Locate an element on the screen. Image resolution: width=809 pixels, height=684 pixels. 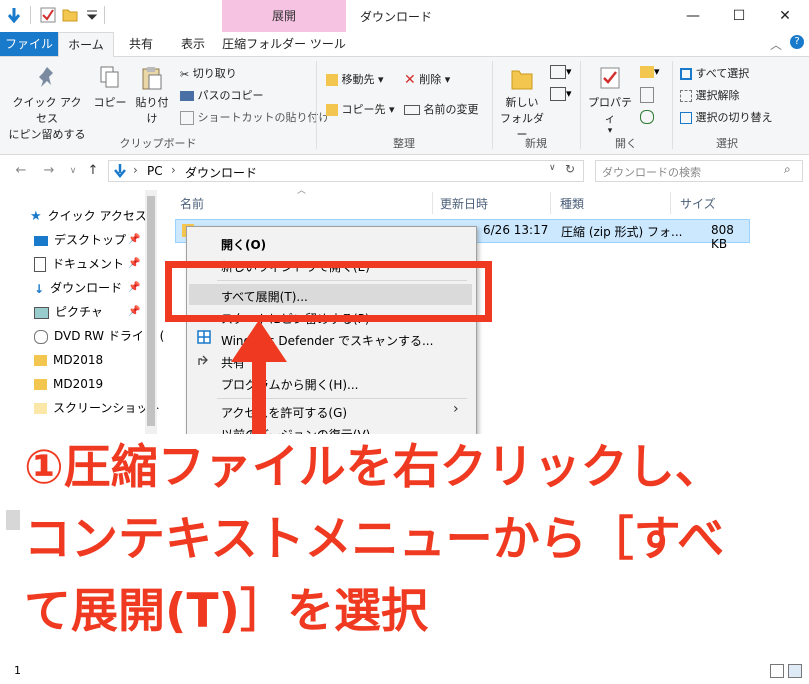
move-to-button: 移動先 ▾ is located at coordinates (355, 79).